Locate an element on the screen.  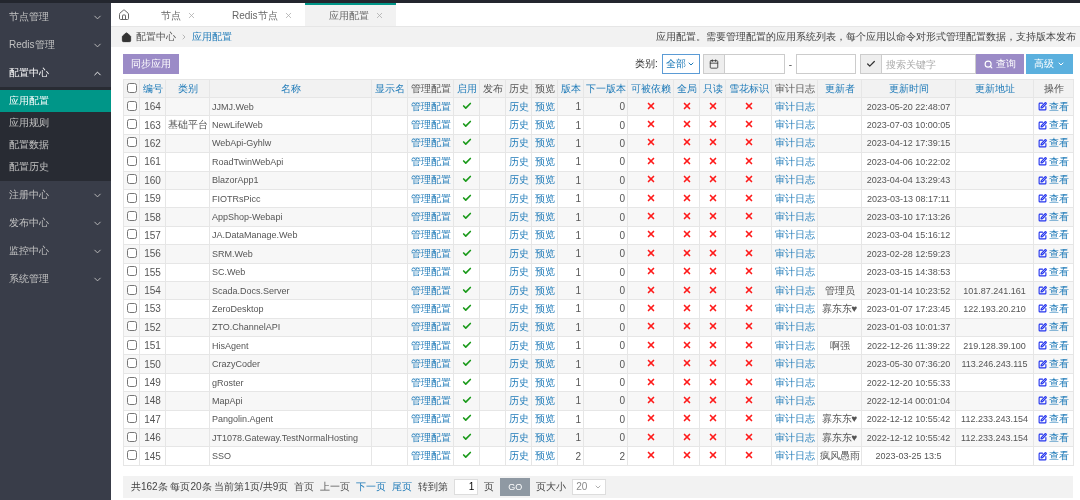
pagination-summary: 共162条 每页20条 当前第1页/共9页 is located at coordinates (210, 486).